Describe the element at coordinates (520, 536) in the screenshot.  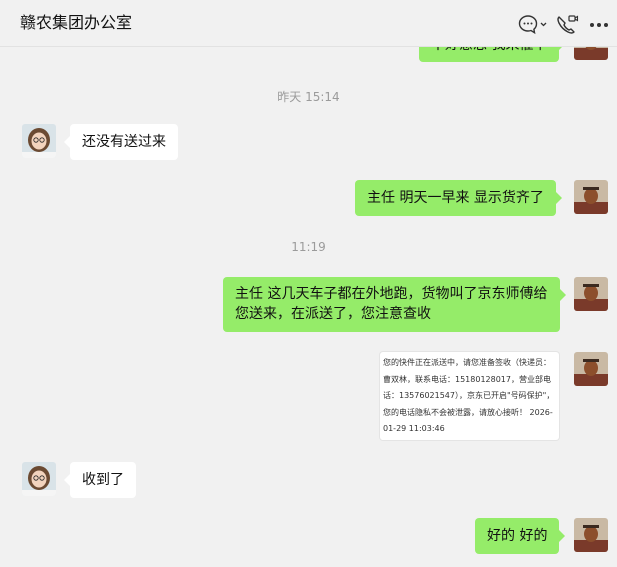
I see `message-bubble-outgoing: 好的 好的` at that location.